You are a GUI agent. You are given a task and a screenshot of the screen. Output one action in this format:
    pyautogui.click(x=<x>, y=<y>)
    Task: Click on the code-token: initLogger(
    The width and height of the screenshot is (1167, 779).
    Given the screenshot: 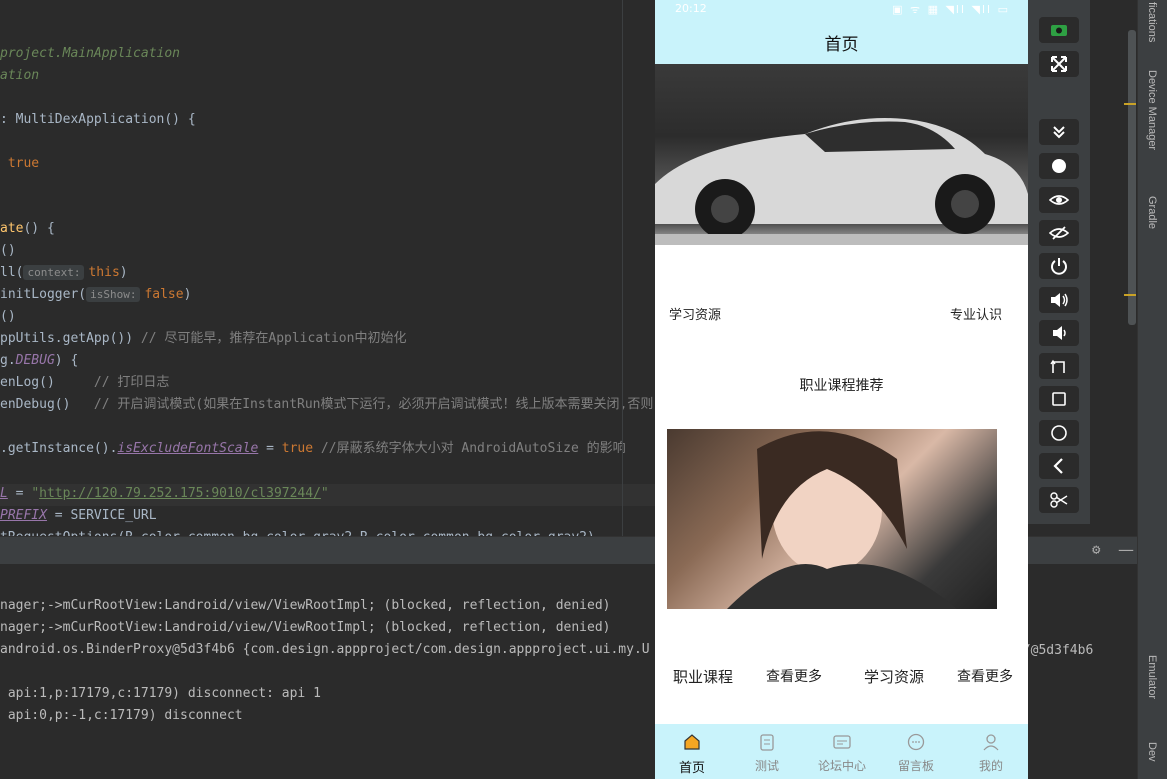 What is the action you would take?
    pyautogui.click(x=43, y=294)
    